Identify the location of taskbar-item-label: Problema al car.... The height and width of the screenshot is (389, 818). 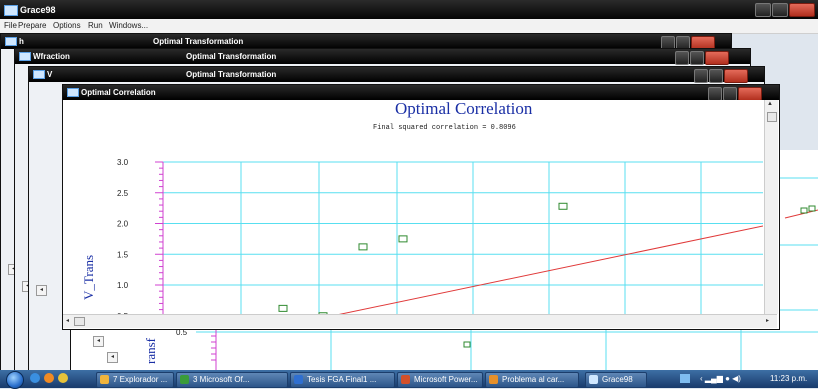
(533, 379).